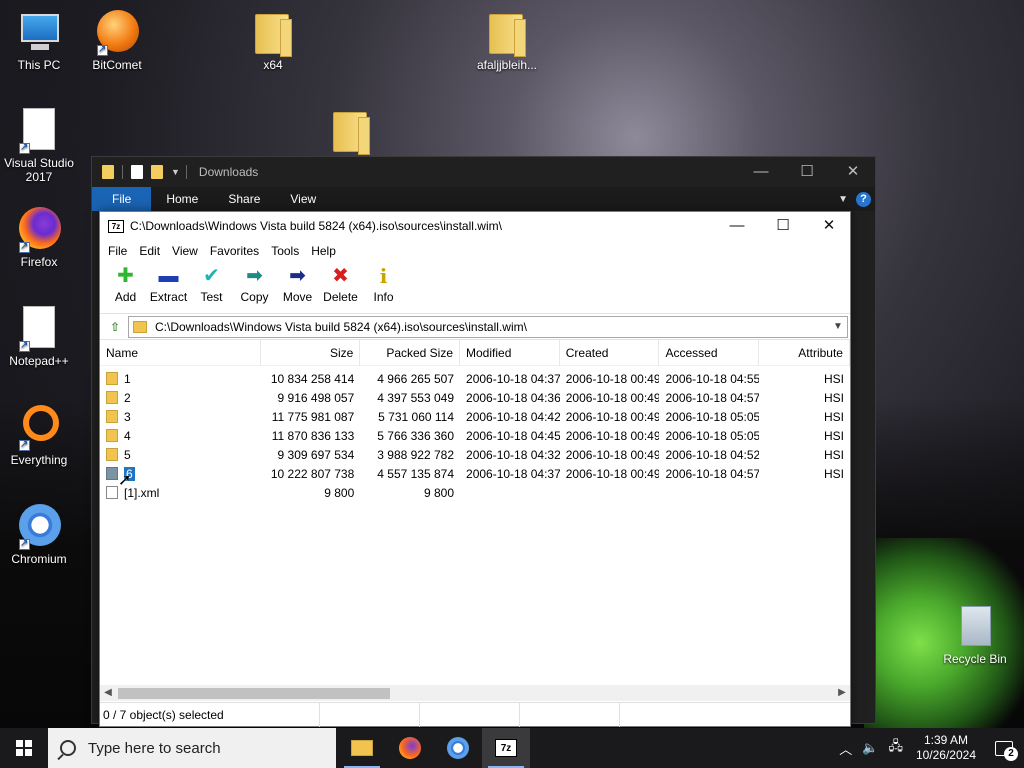 Image resolution: width=1024 pixels, height=768 pixels. What do you see at coordinates (39, 145) in the screenshot?
I see `desktop-icon-visual-studio: Visual Studio 2017` at bounding box center [39, 145].